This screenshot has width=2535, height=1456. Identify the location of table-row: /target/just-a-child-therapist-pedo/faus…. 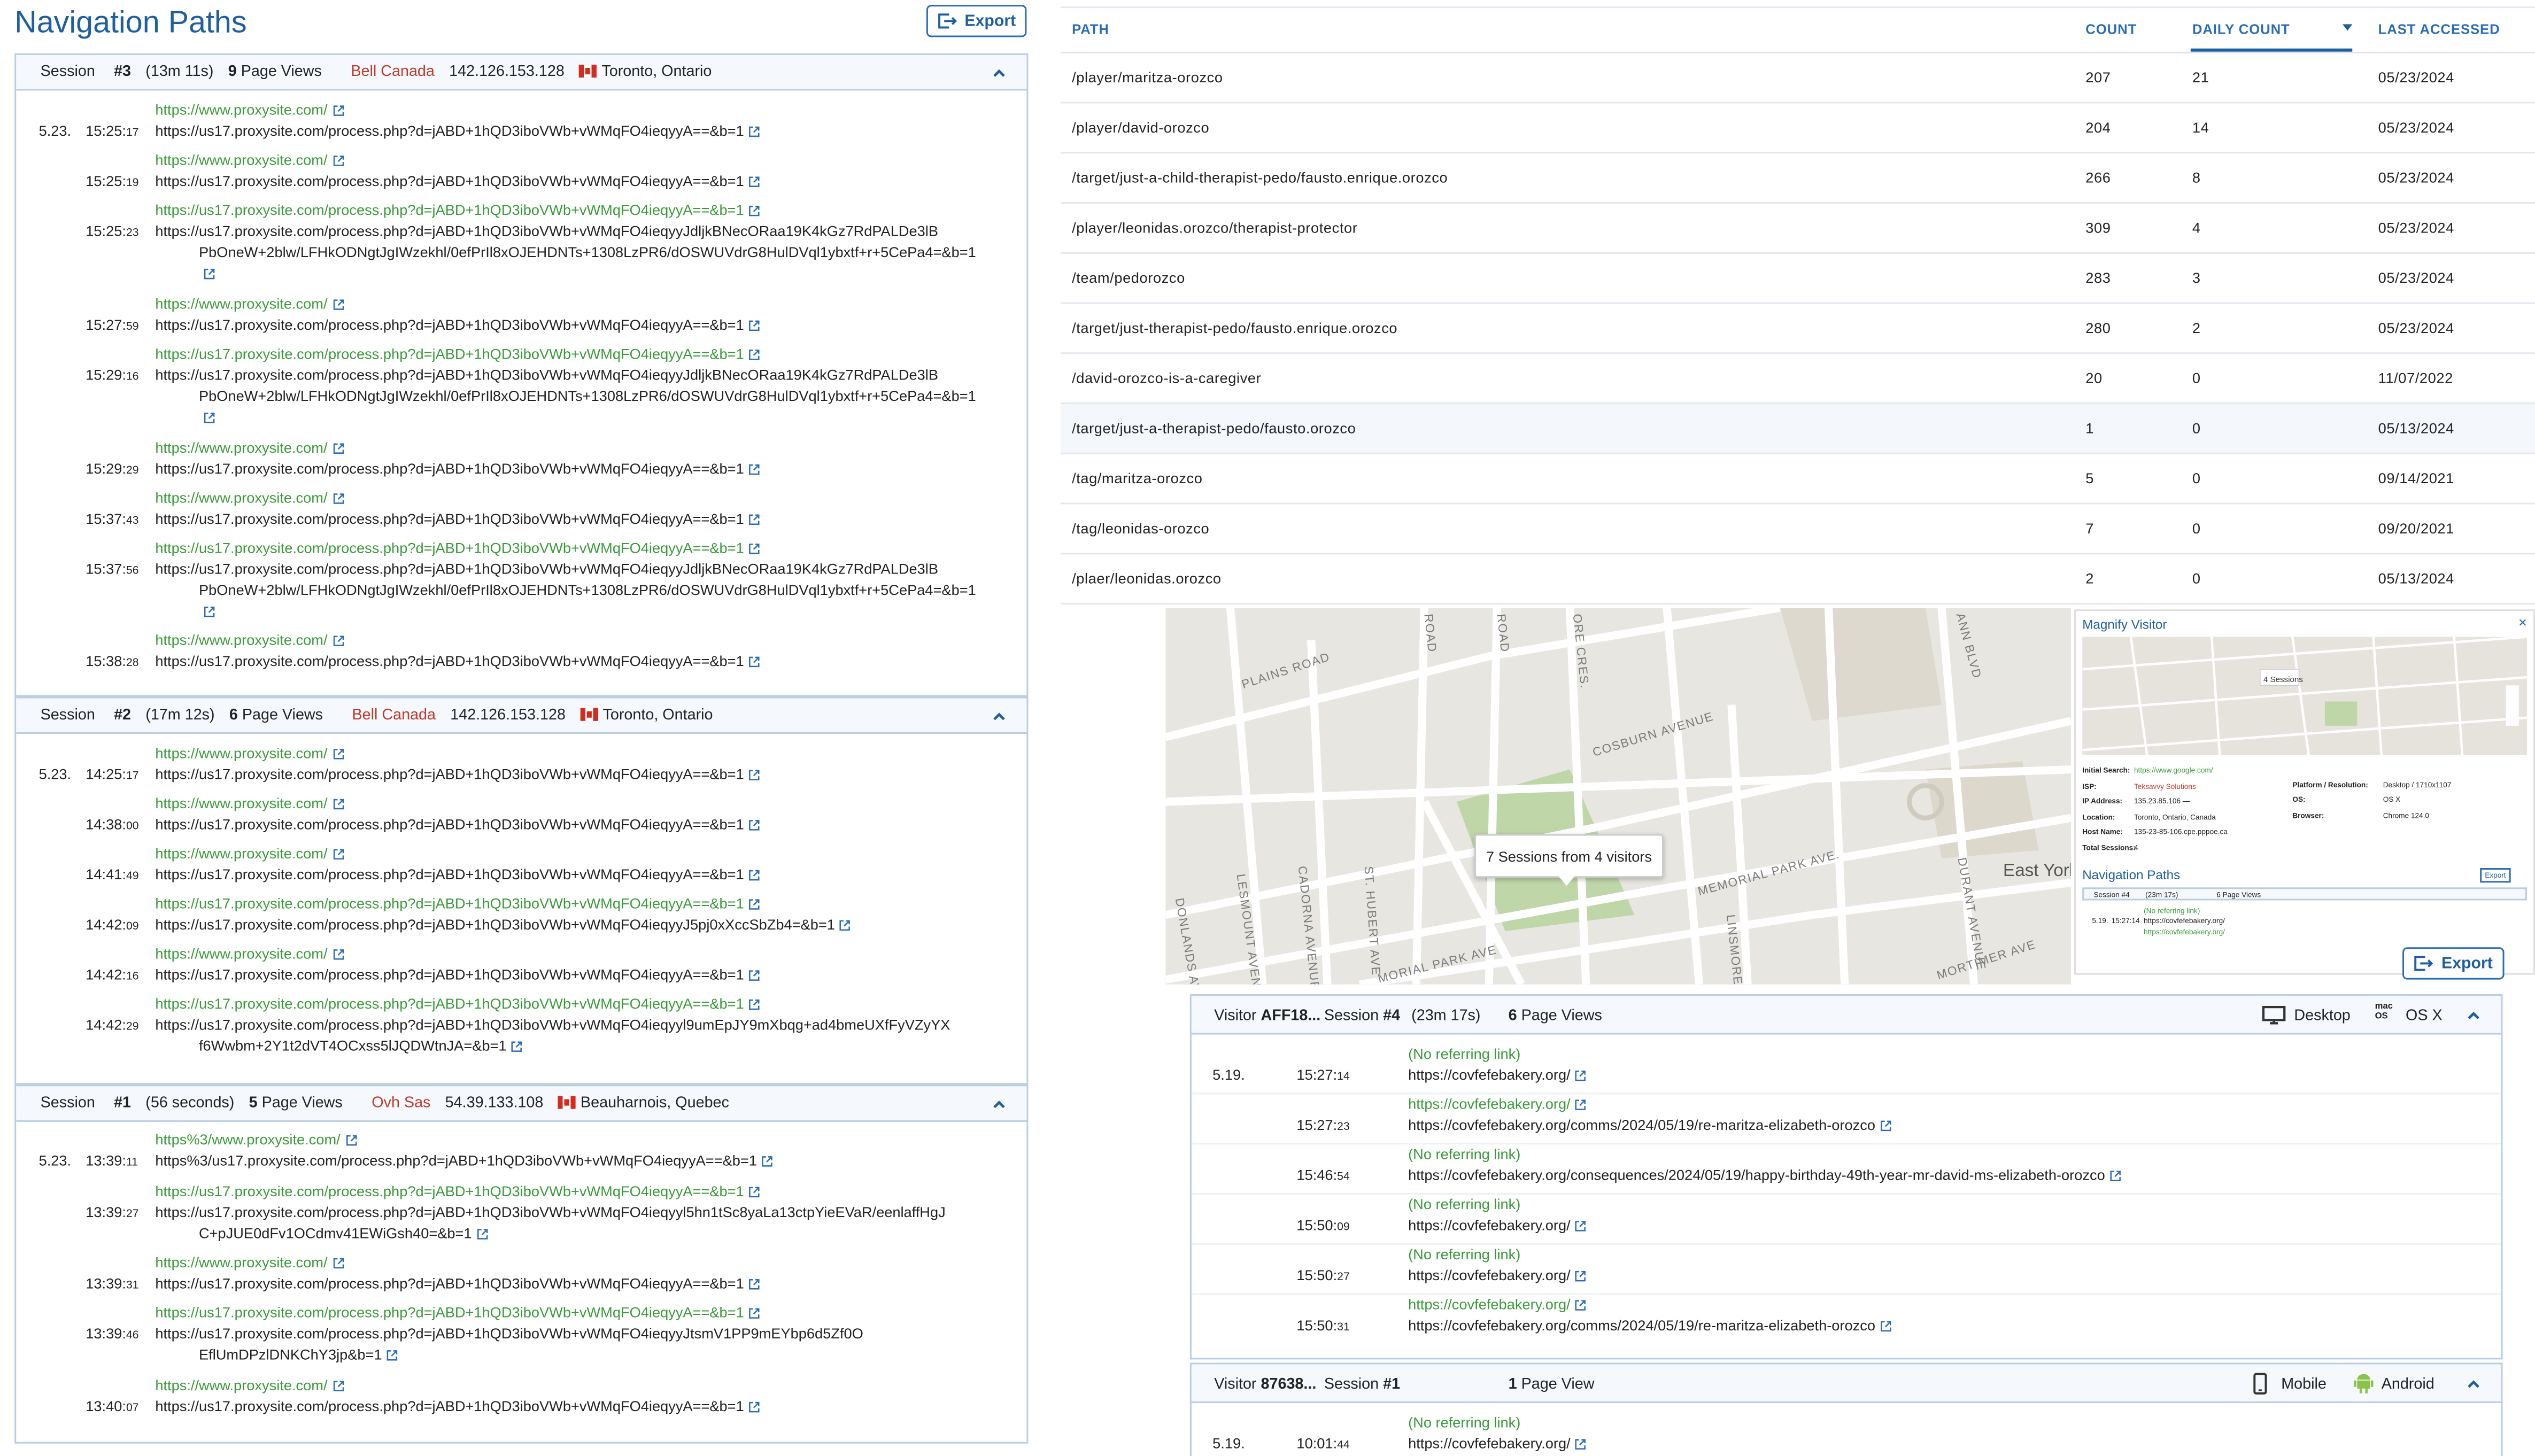
(1797, 179).